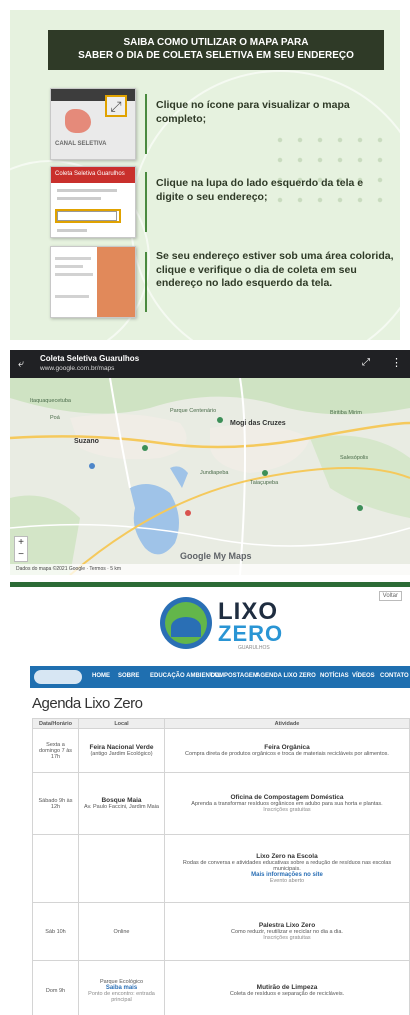 The height and width of the screenshot is (1015, 410). I want to click on nav-brand, so click(58, 677).